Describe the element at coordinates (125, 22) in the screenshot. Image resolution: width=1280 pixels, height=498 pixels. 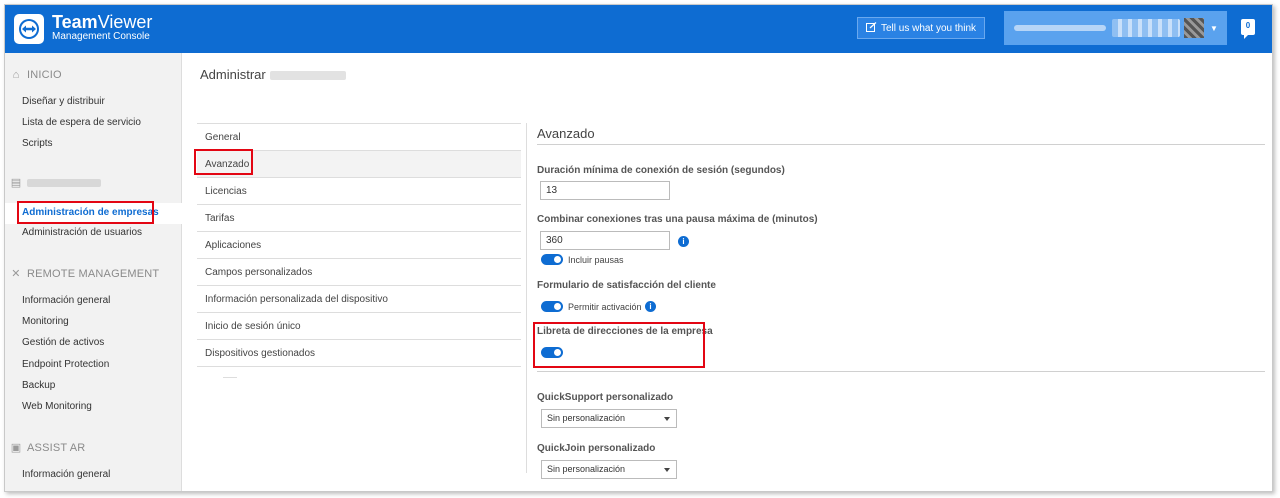
I see `brand-light: Viewer` at that location.